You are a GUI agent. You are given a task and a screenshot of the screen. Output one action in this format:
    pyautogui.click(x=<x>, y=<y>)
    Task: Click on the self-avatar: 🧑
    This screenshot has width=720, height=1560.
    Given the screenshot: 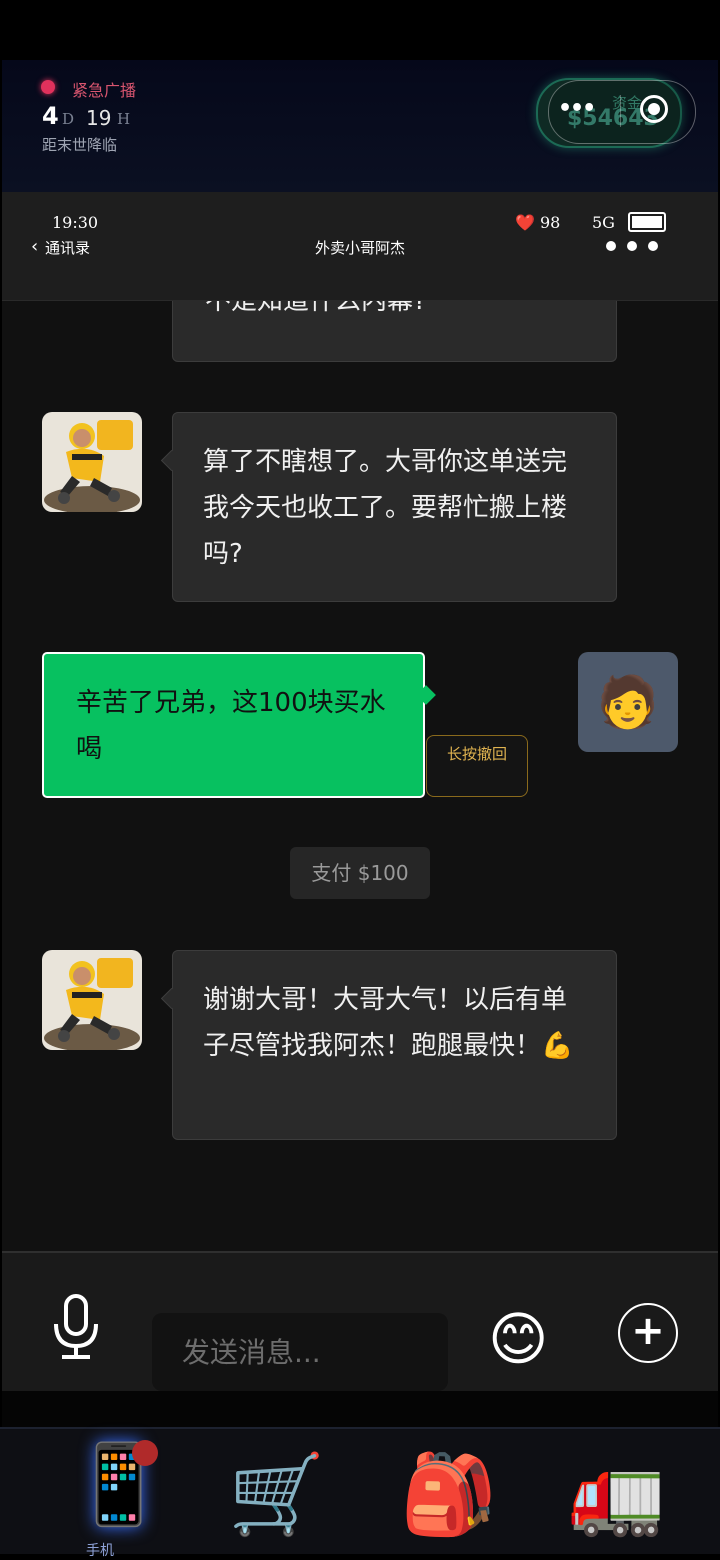 What is the action you would take?
    pyautogui.click(x=628, y=702)
    